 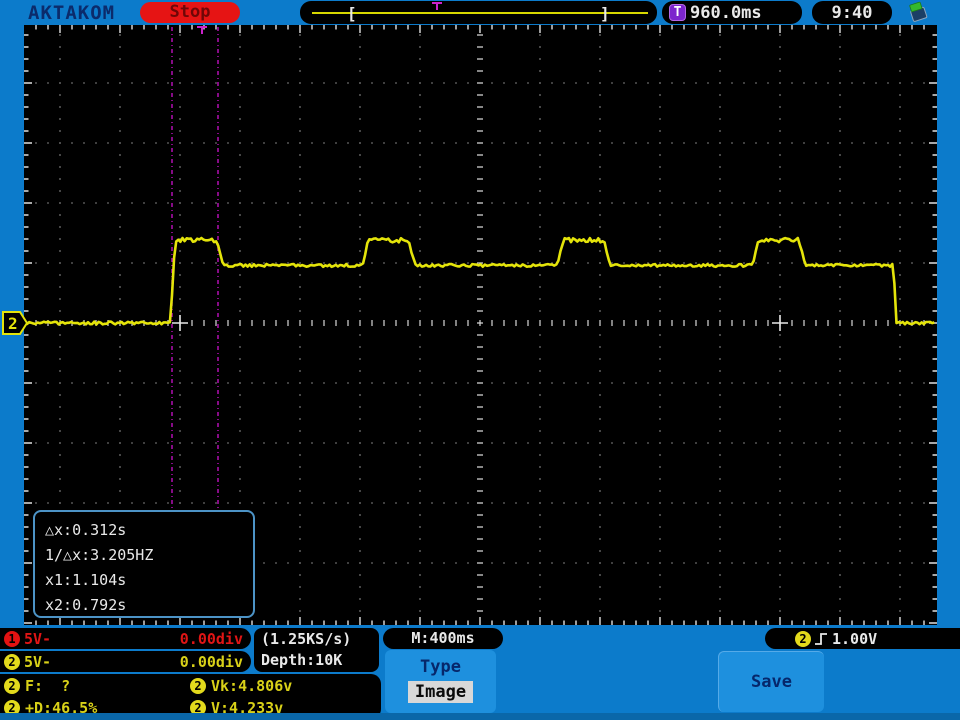 What do you see at coordinates (287, 686) in the screenshot?
I see `measurement-vk: 2 Vk:4.806v` at bounding box center [287, 686].